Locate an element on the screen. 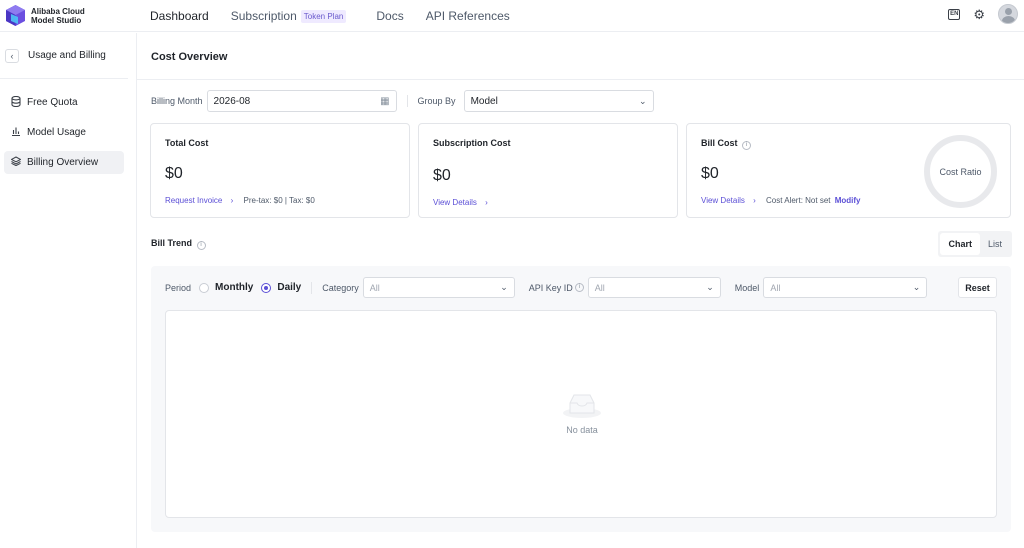 The image size is (1024, 548). back-button: ‹ is located at coordinates (12, 55).